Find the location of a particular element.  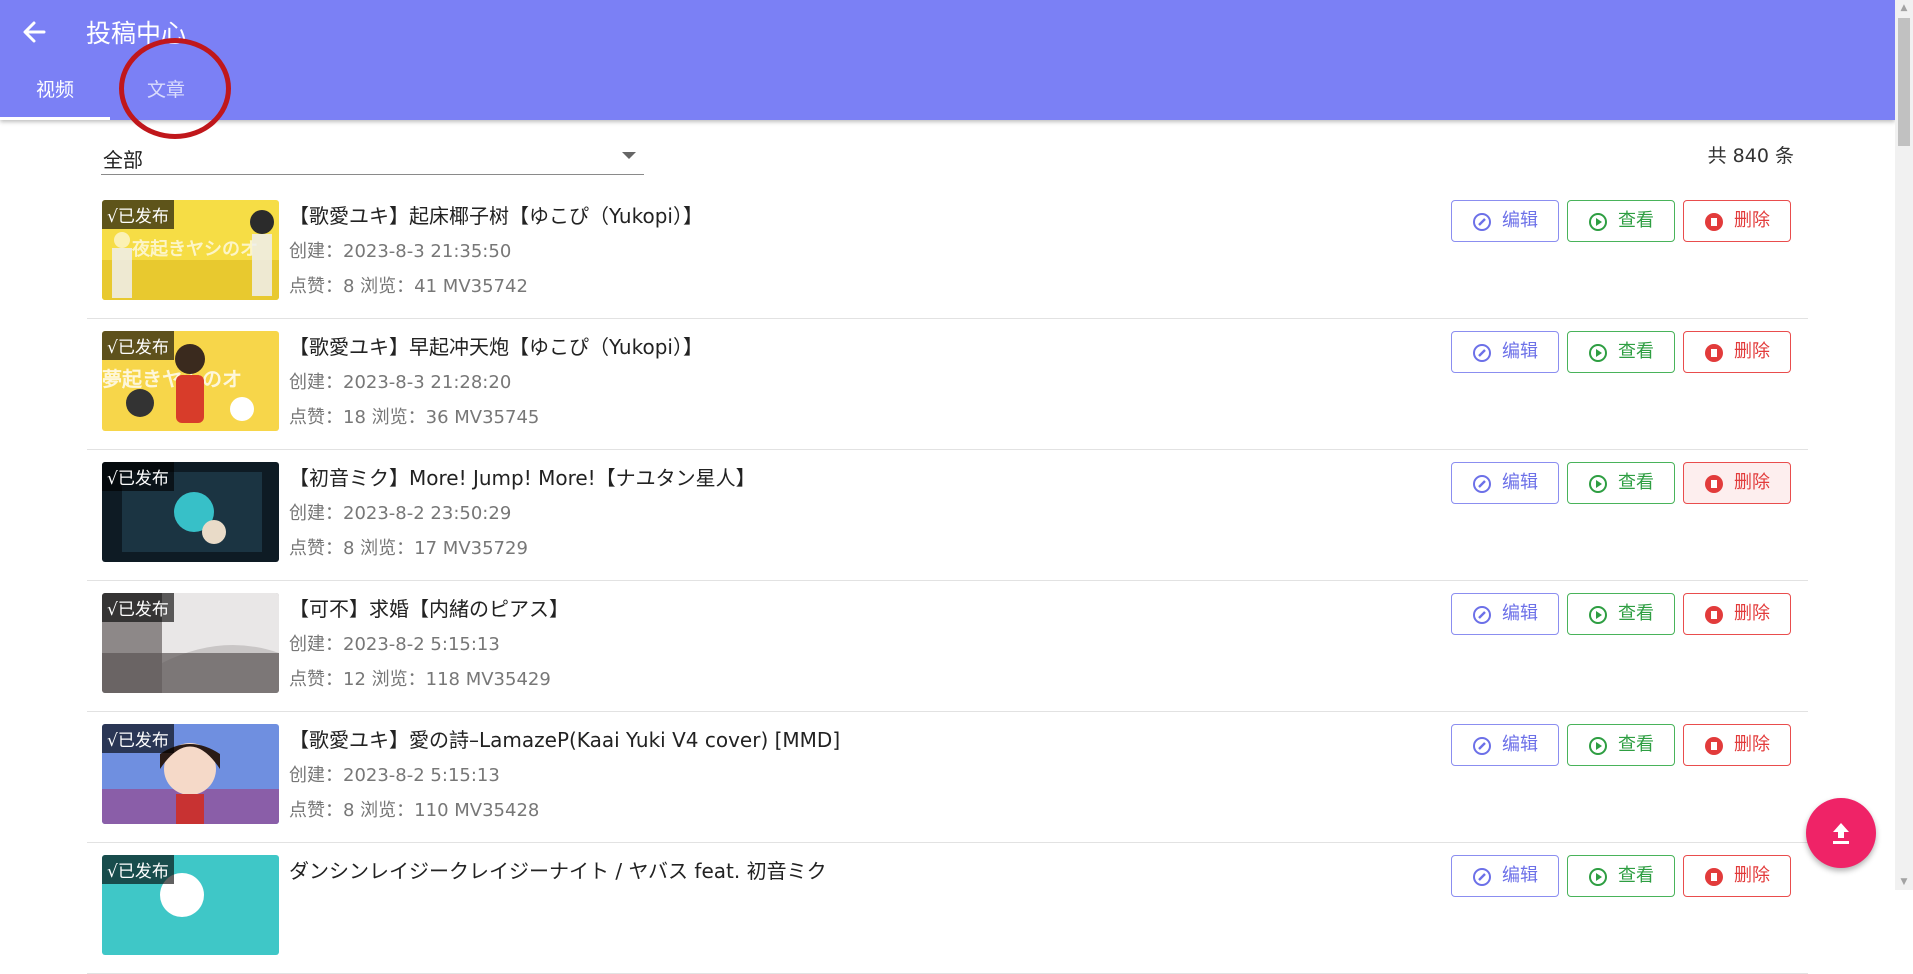

back-button is located at coordinates (34, 32).